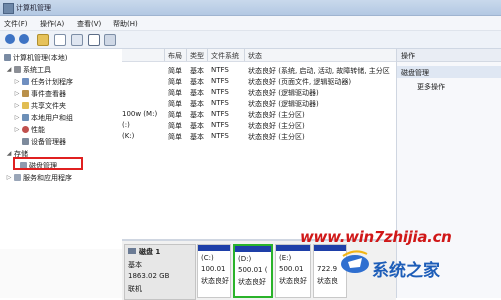 Image resolution: width=501 pixels, height=300 pixels. Describe the element at coordinates (25, 93) in the screenshot. I see `event-viewer-icon` at that location.